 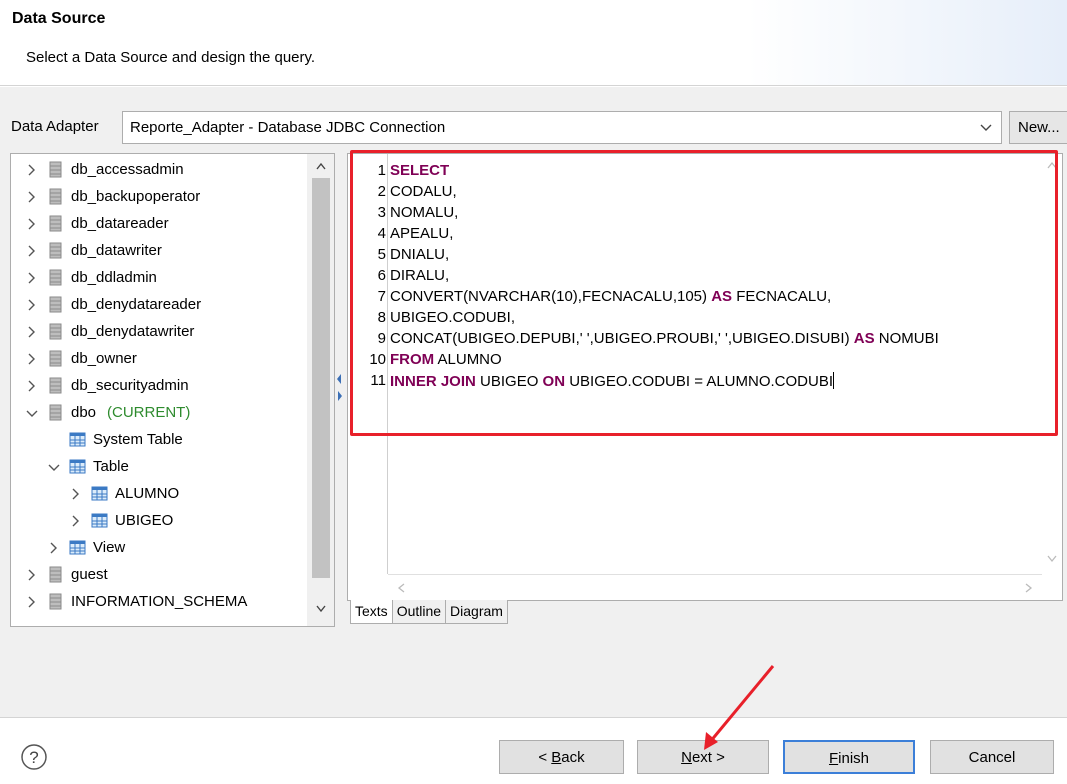 What do you see at coordinates (144, 520) in the screenshot?
I see `tree-item-label: UBIGEO` at bounding box center [144, 520].